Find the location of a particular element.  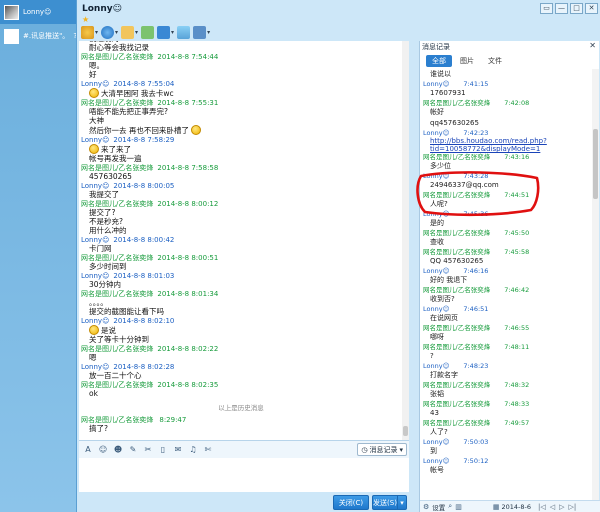

send-options-button: ▾ is located at coordinates (402, 502).